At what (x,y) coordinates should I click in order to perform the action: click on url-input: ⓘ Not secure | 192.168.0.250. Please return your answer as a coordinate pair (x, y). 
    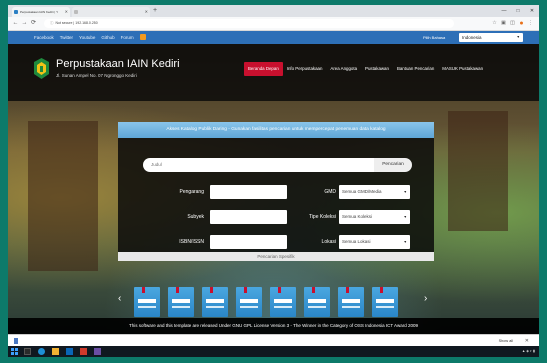
    Looking at the image, I should click on (249, 23).